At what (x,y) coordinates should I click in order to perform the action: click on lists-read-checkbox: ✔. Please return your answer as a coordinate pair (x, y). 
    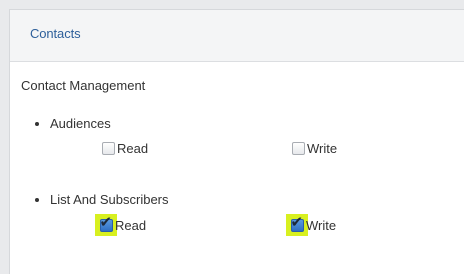
    Looking at the image, I should click on (106, 223).